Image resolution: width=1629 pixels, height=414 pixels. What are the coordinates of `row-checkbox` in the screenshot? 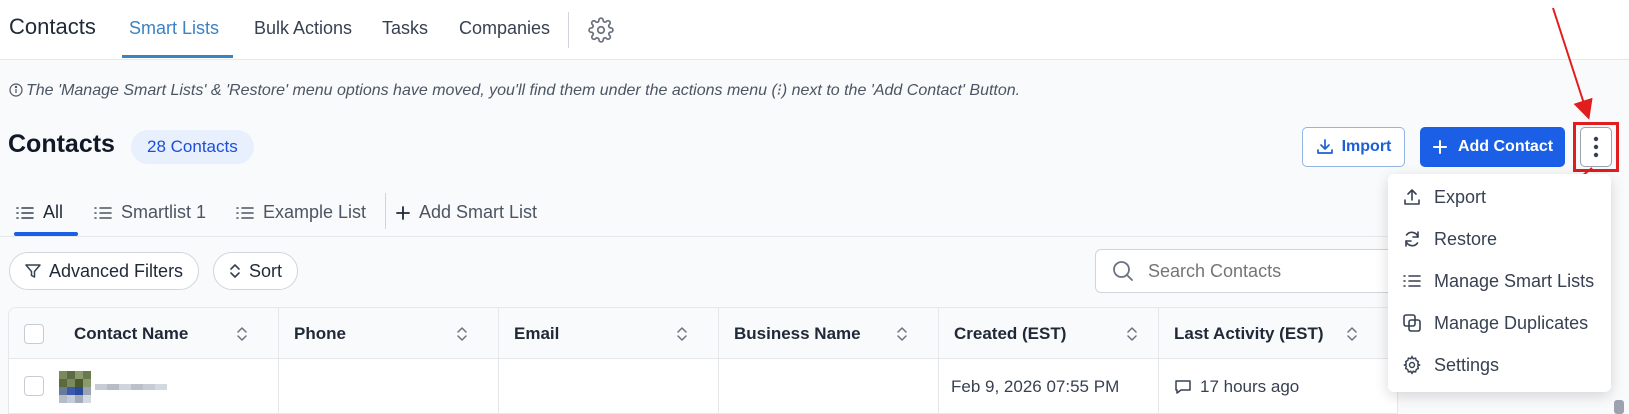 It's located at (34, 386).